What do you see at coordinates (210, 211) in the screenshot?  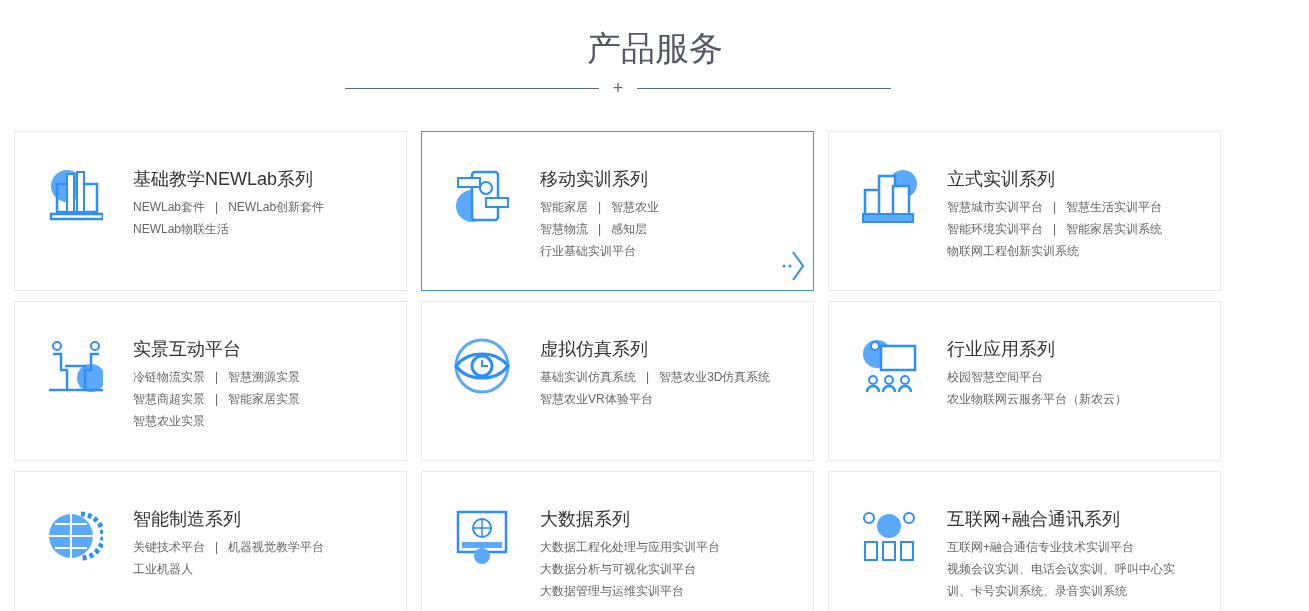 I see `product-card: 基础教学NEWLab系列 NEWLab套件 | NEWLab创新套件 NEWLab物联生活` at bounding box center [210, 211].